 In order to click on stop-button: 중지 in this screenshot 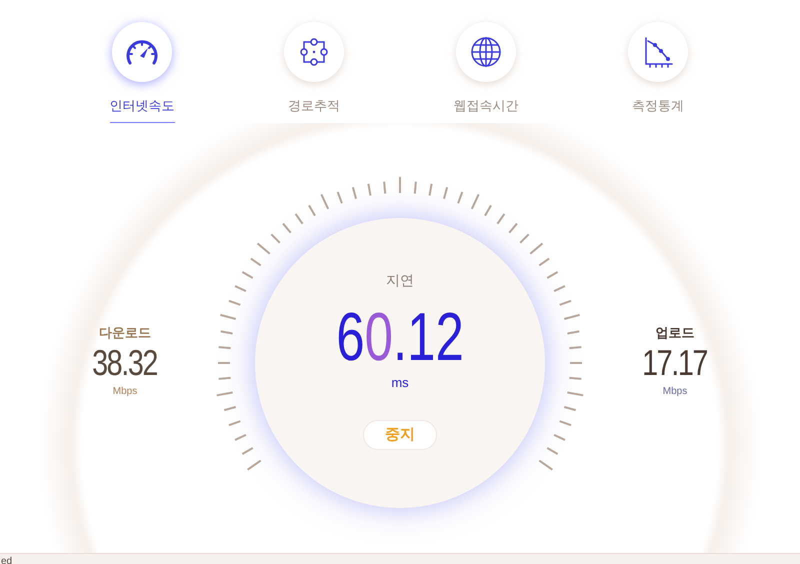, I will do `click(400, 435)`.